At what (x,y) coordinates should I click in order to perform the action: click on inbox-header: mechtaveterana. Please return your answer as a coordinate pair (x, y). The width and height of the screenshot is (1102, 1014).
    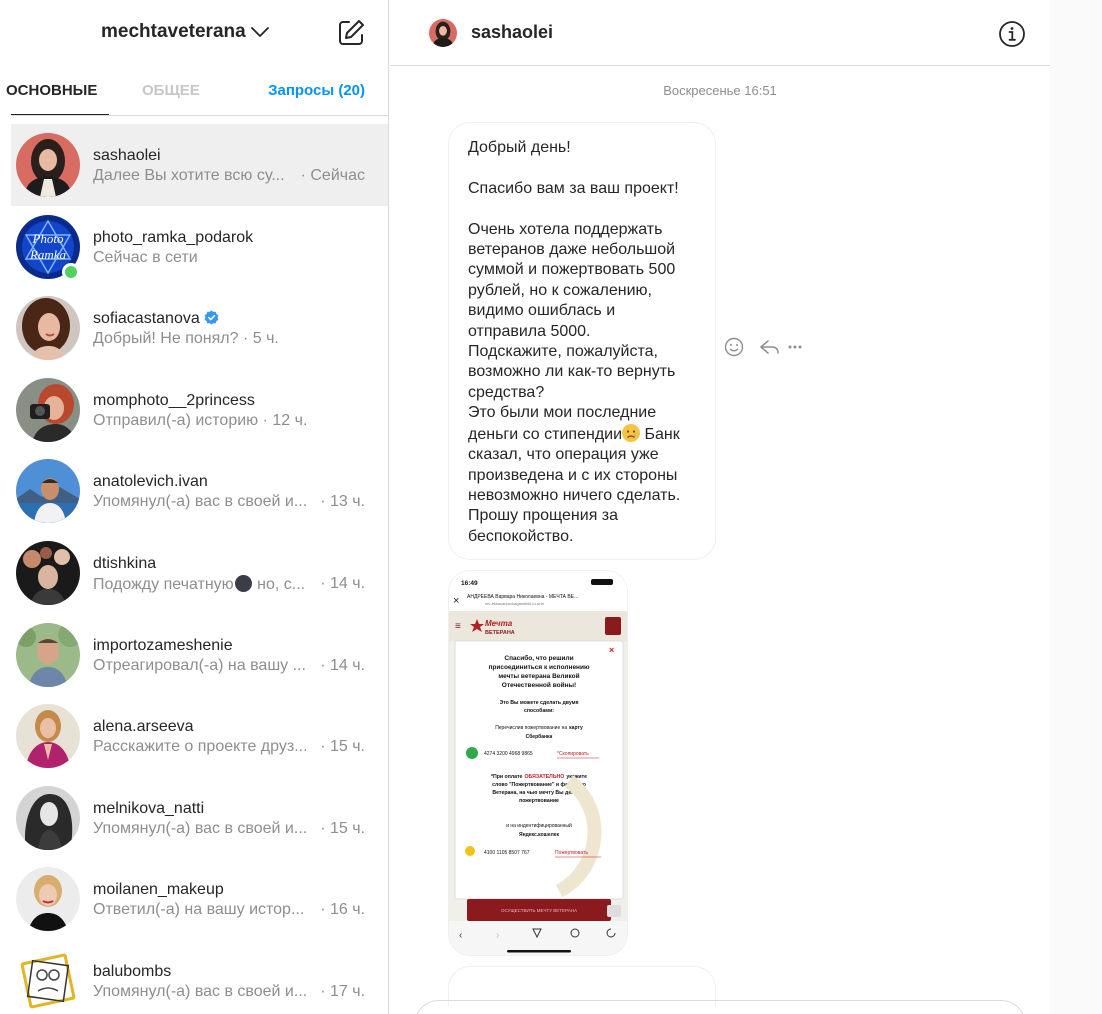
    Looking at the image, I should click on (194, 33).